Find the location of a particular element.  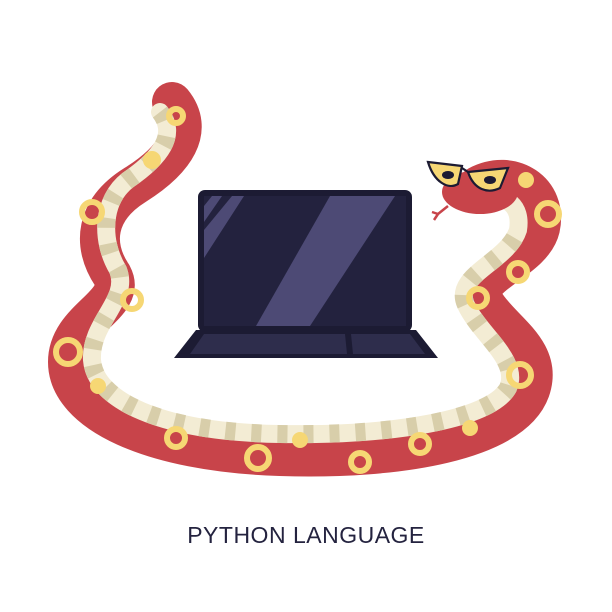

laptop-keyboard-area is located at coordinates (268, 344).